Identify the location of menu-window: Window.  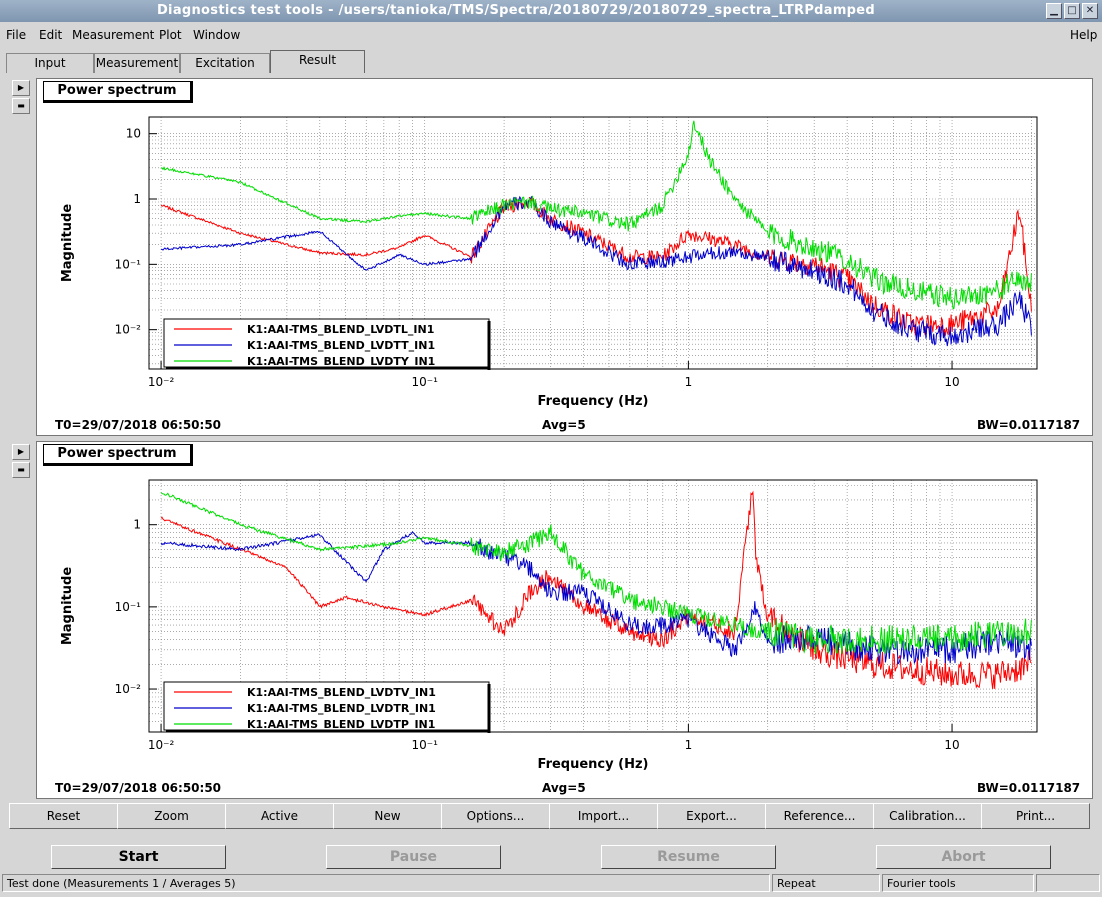
(216, 35).